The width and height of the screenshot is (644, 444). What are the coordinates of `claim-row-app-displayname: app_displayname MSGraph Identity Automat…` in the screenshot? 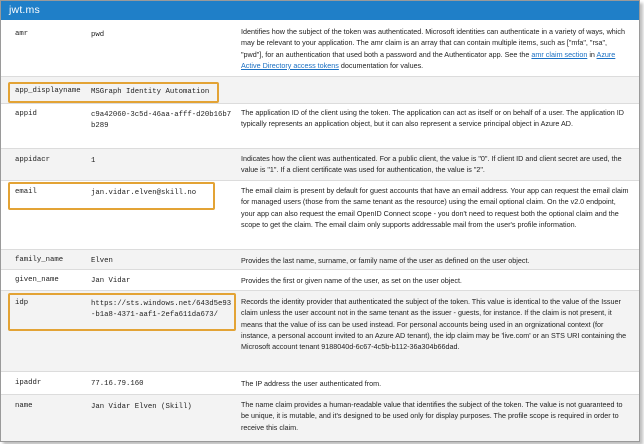 It's located at (320, 90).